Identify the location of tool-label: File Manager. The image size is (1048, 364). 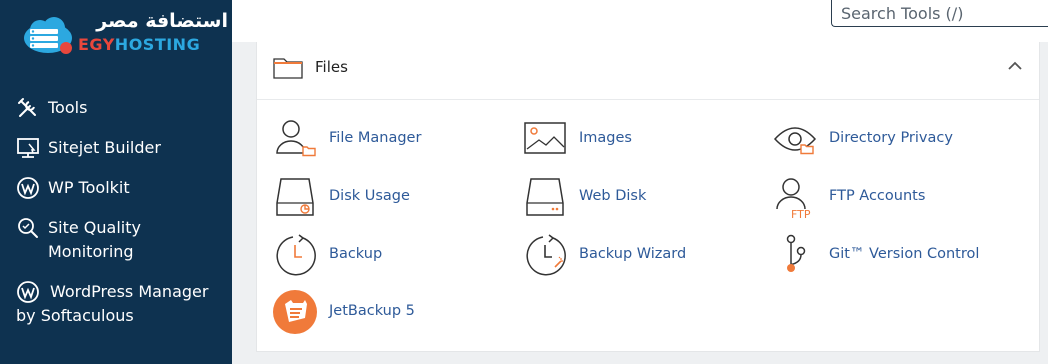
(375, 138).